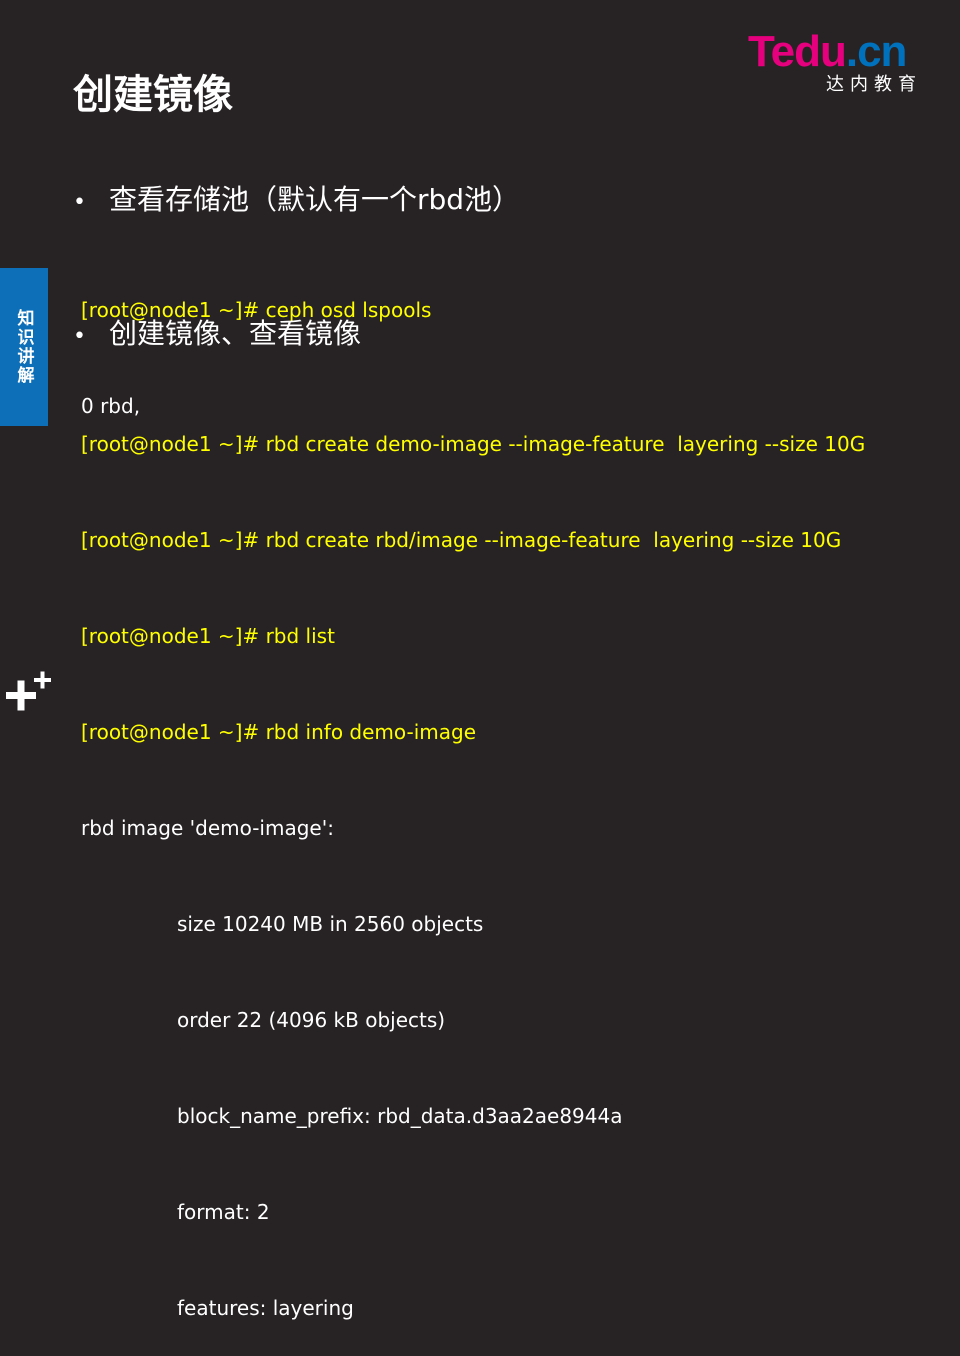 This screenshot has width=960, height=1356. What do you see at coordinates (315, 199) in the screenshot?
I see `bullet-text: 查看存储池（默认有一个rbd池）` at bounding box center [315, 199].